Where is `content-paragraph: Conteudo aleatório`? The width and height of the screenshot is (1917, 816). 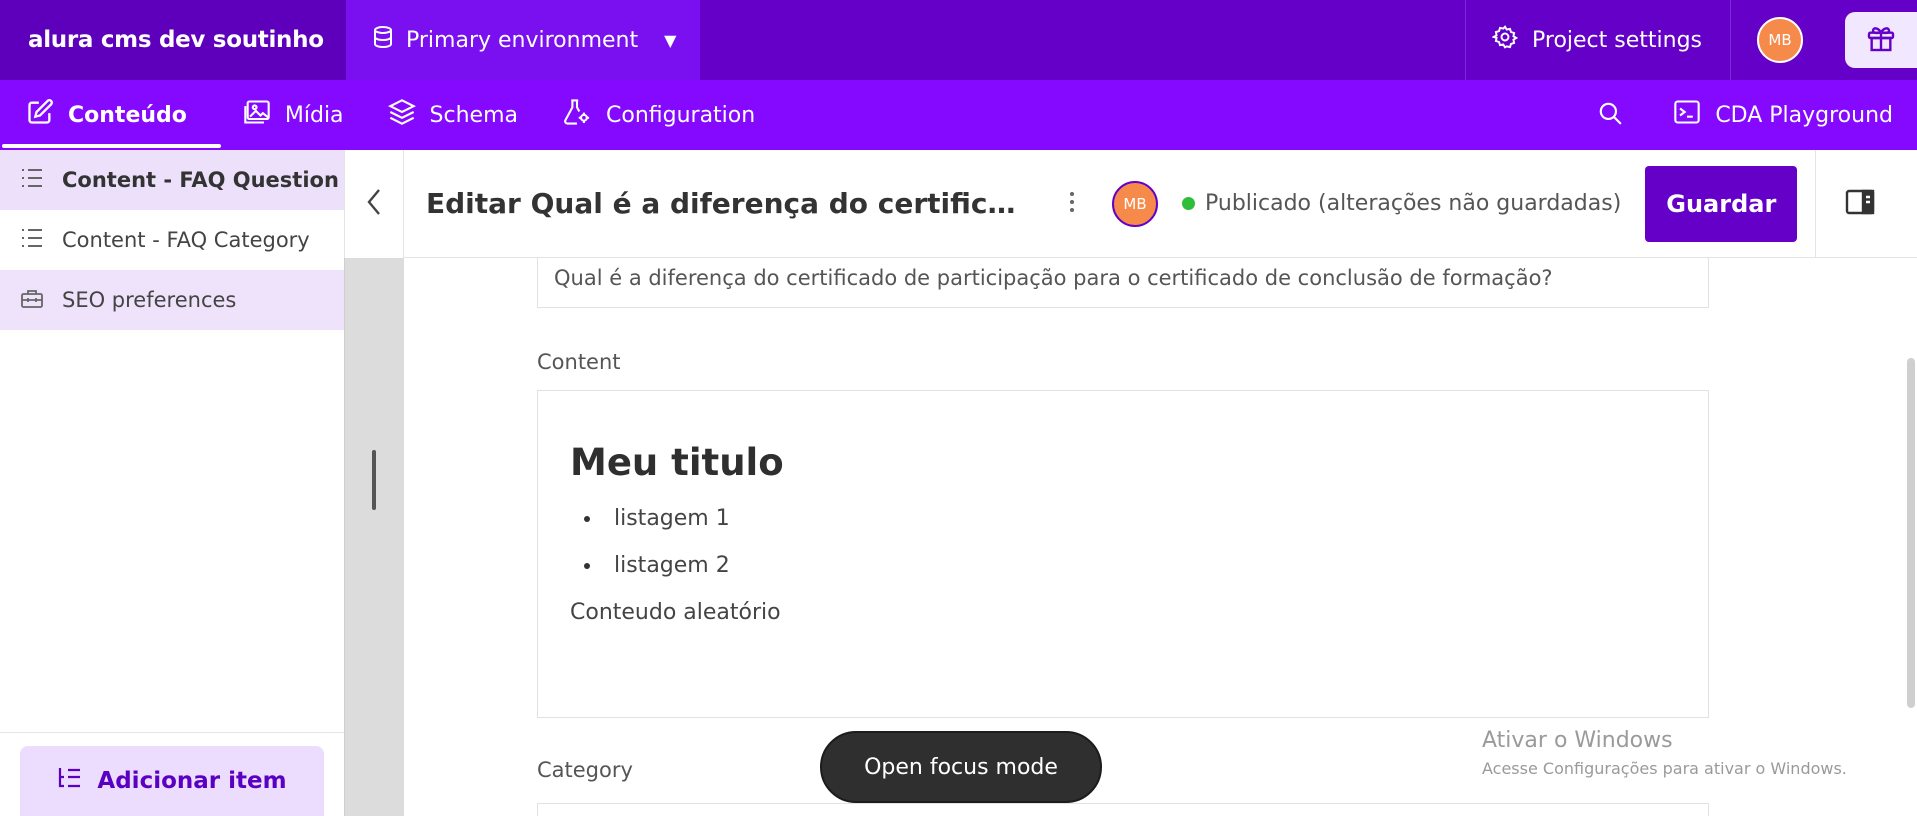 content-paragraph: Conteudo aleatório is located at coordinates (675, 612).